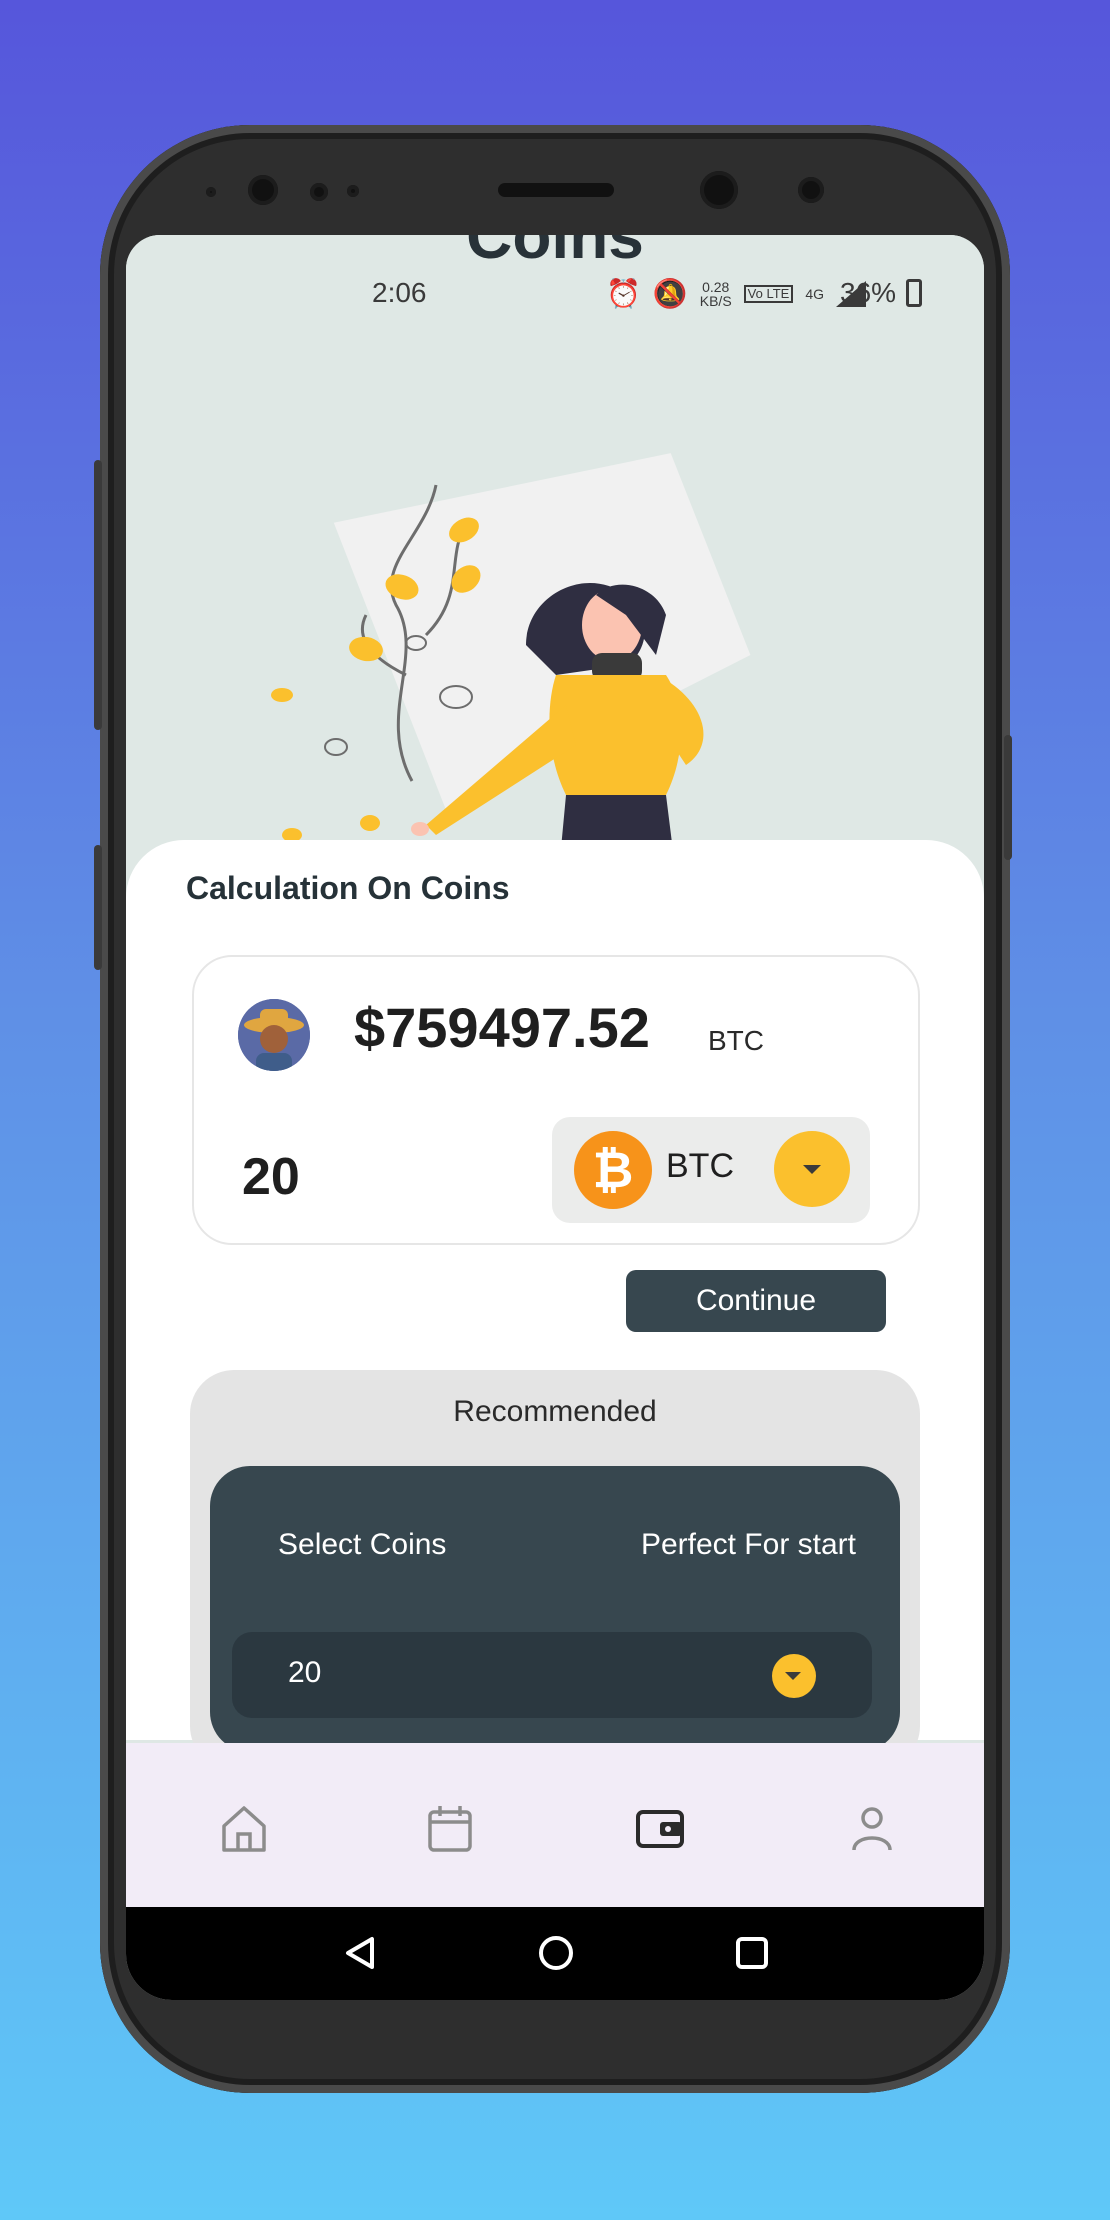  I want to click on coin-price: $759497.52, so click(502, 1027).